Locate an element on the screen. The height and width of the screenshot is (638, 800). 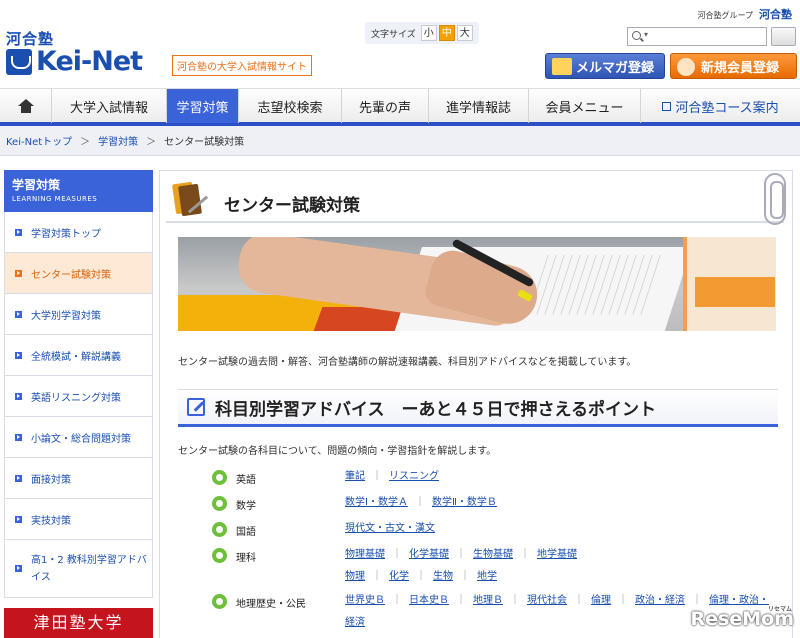
sidebar-item-grade-advice: 高1・2 教科別学習アドバイス is located at coordinates (78, 569).